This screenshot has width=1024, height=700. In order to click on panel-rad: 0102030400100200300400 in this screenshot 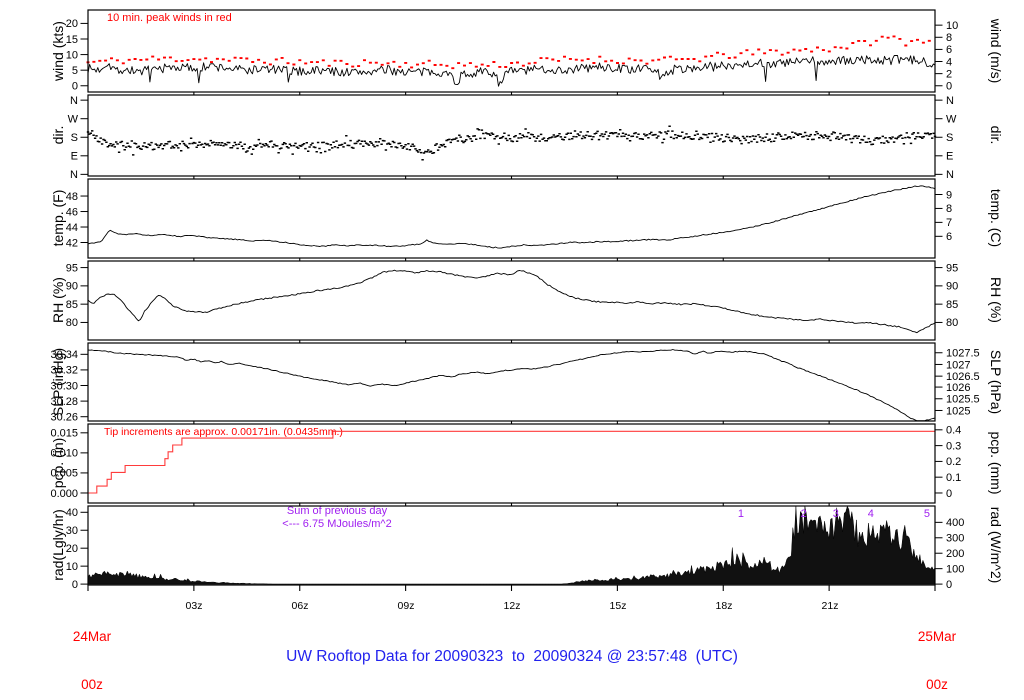, I will do `click(515, 548)`.